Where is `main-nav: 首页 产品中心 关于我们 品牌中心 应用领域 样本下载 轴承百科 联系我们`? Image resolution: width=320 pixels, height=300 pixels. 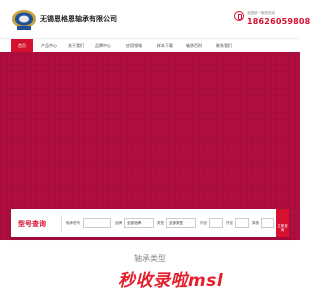
main-nav: 首页 产品中心 关于我们 品牌中心 应用领域 样本下载 轴承百科 联系我们 is located at coordinates (150, 45).